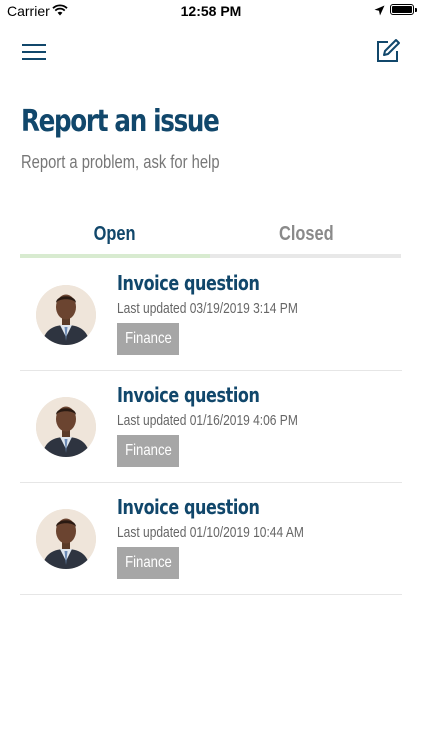 The image size is (422, 750). I want to click on tab-active-indicator, so click(115, 256).